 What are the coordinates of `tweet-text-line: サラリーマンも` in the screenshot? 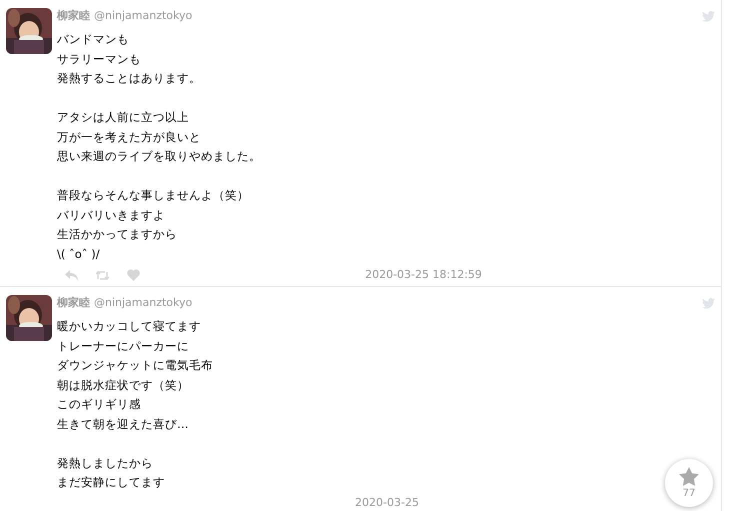 It's located at (99, 59).